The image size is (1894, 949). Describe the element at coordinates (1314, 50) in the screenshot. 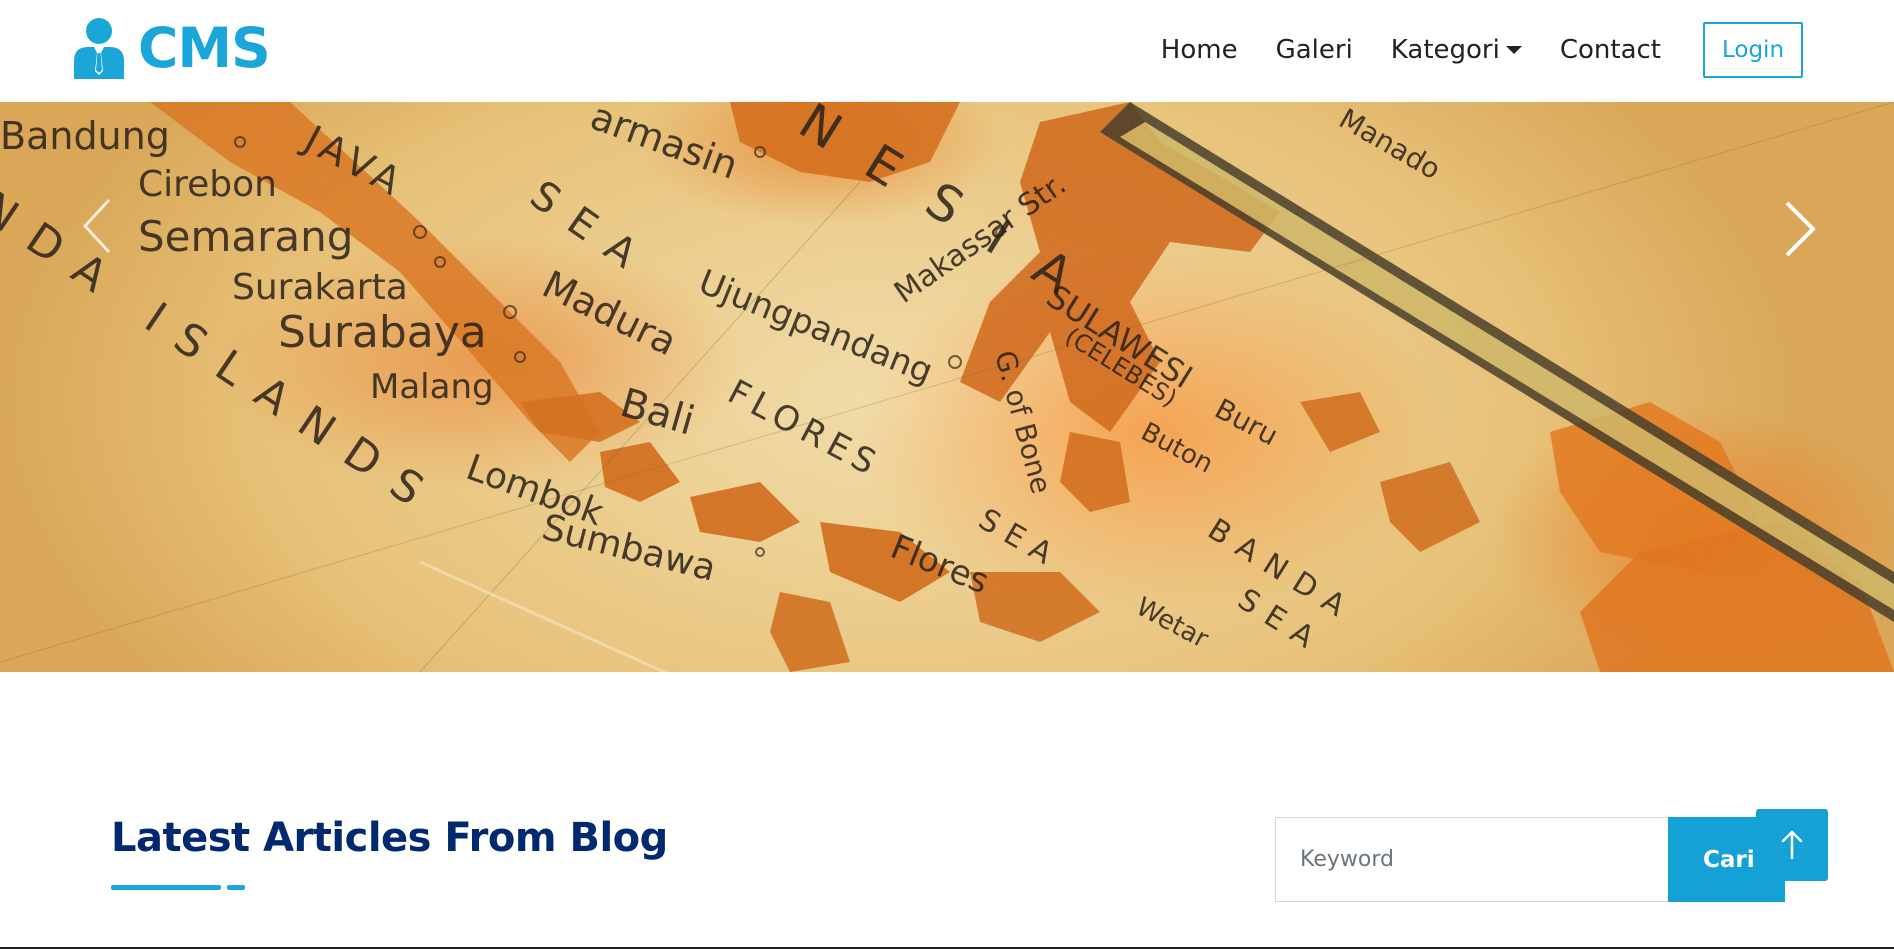

I see `nav-item-galeri: Galeri` at that location.